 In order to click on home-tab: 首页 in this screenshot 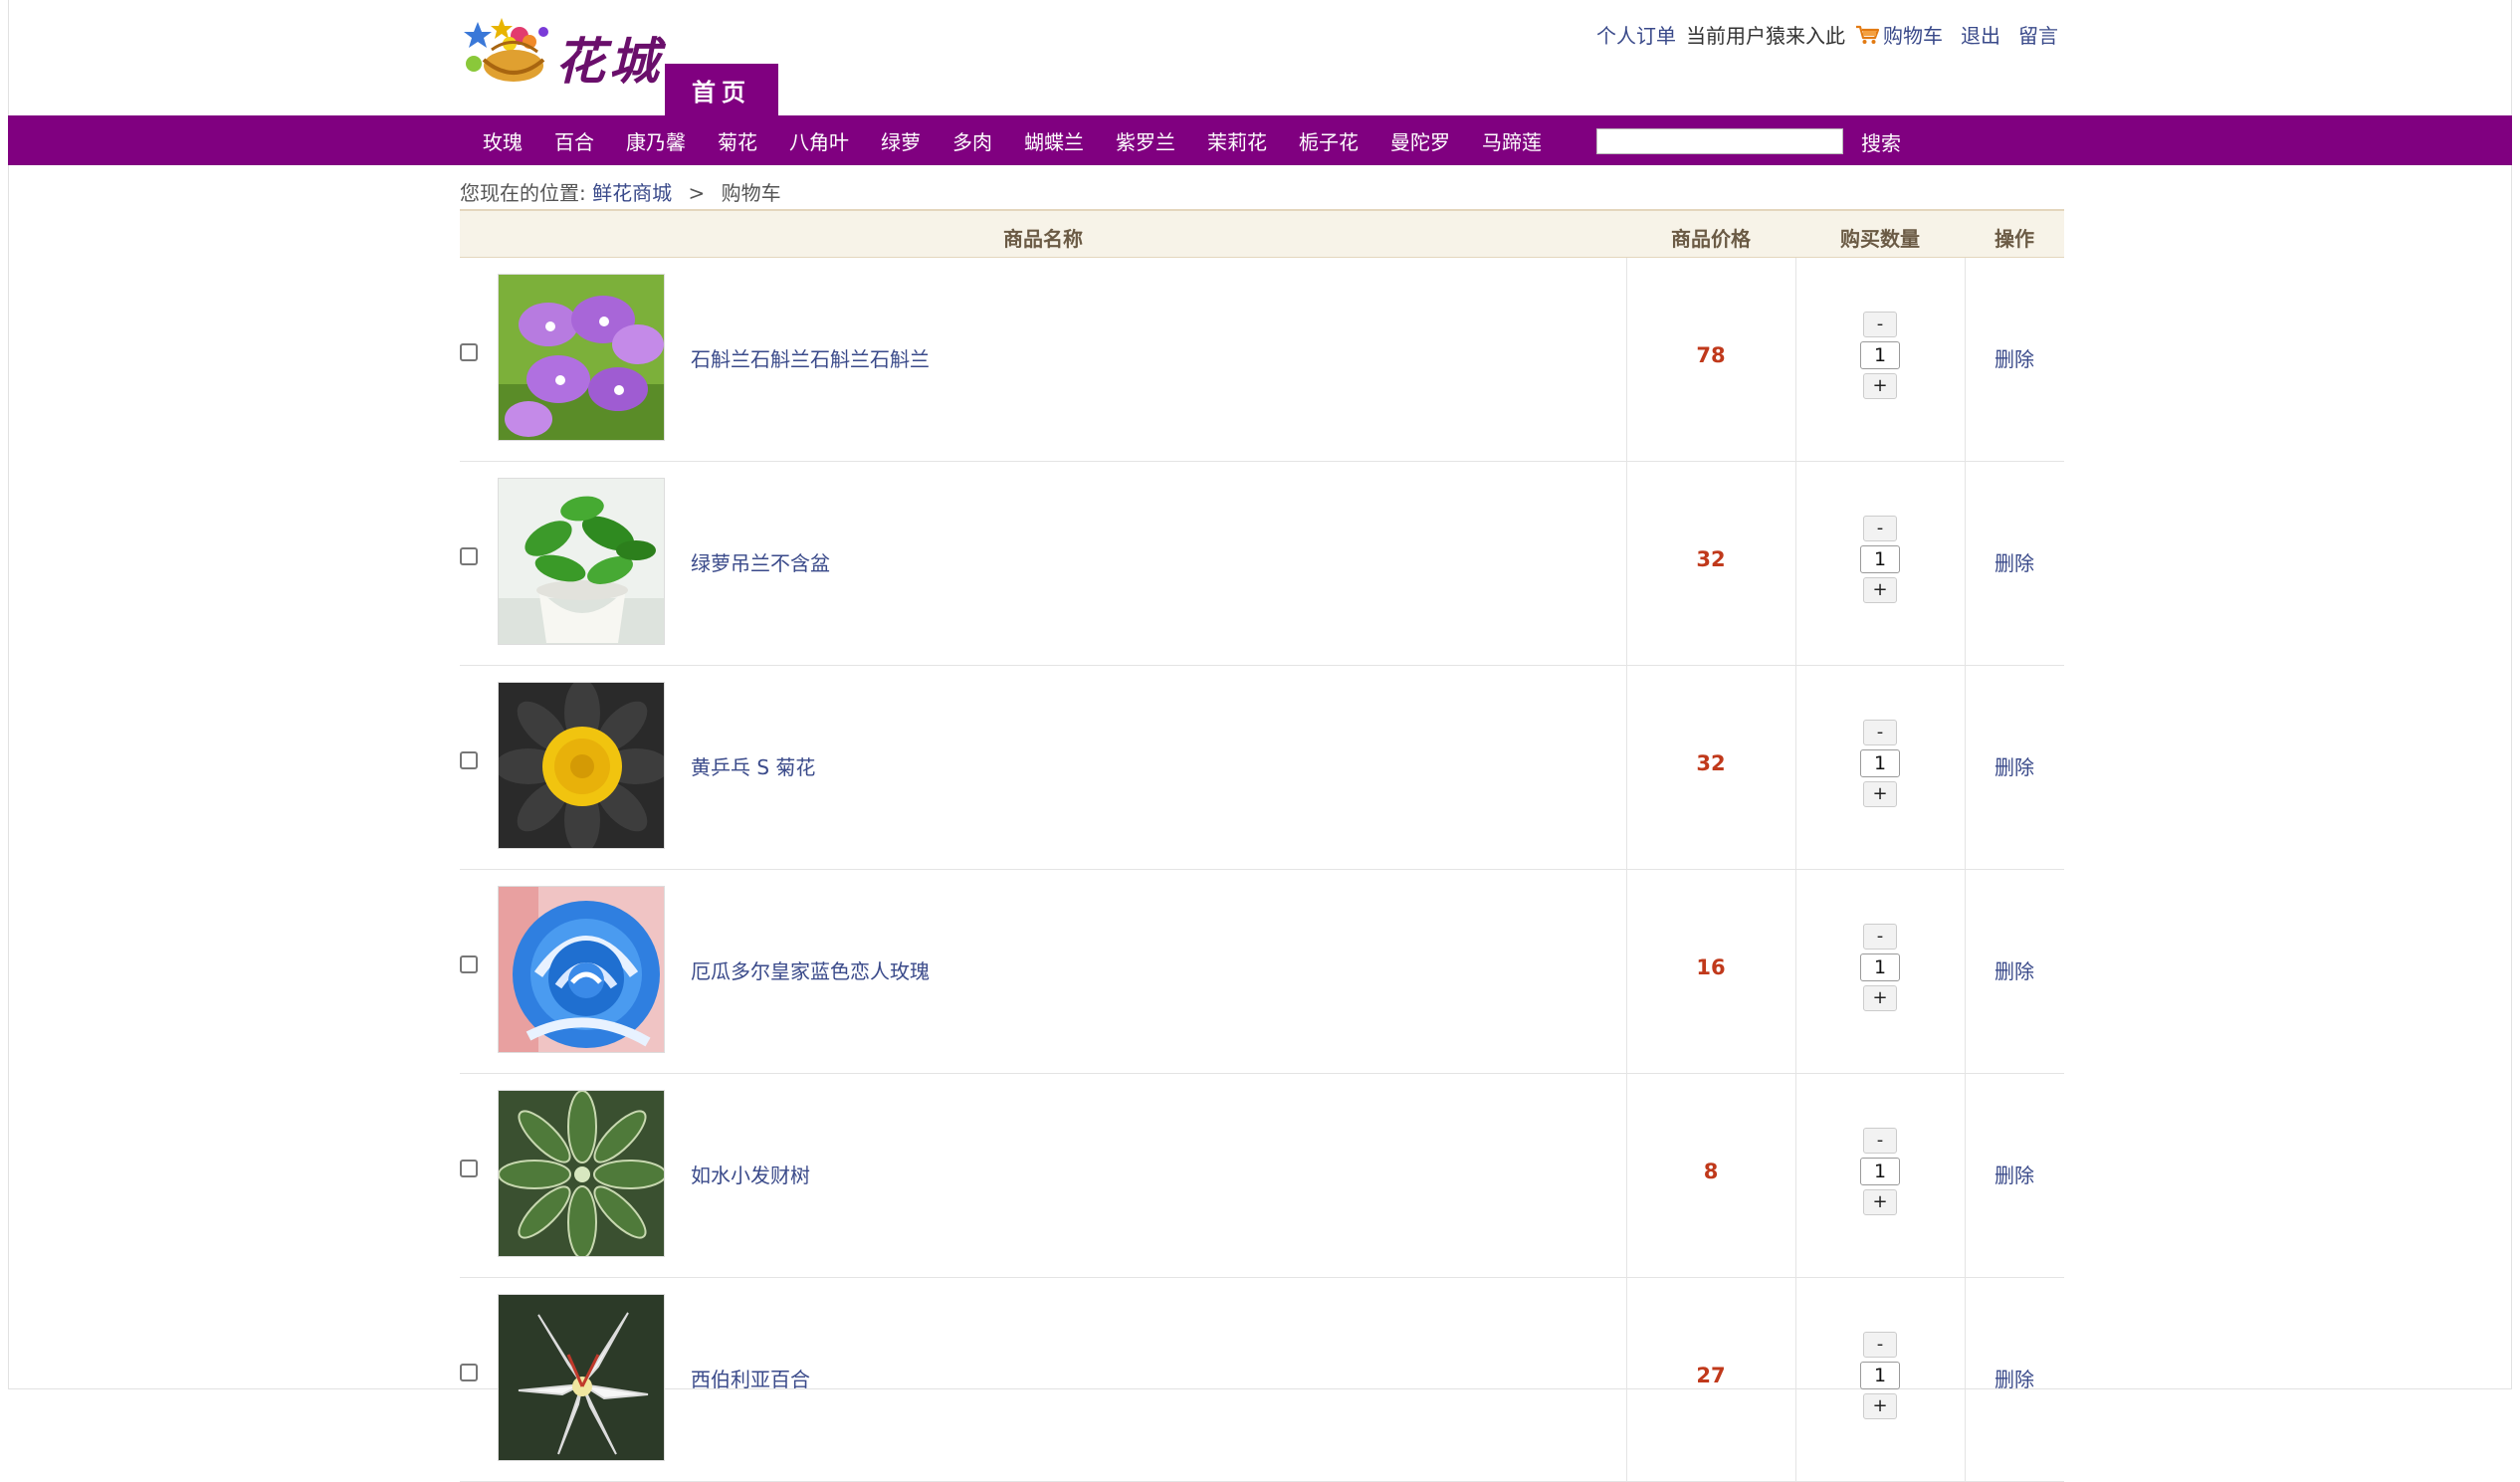, I will do `click(721, 90)`.